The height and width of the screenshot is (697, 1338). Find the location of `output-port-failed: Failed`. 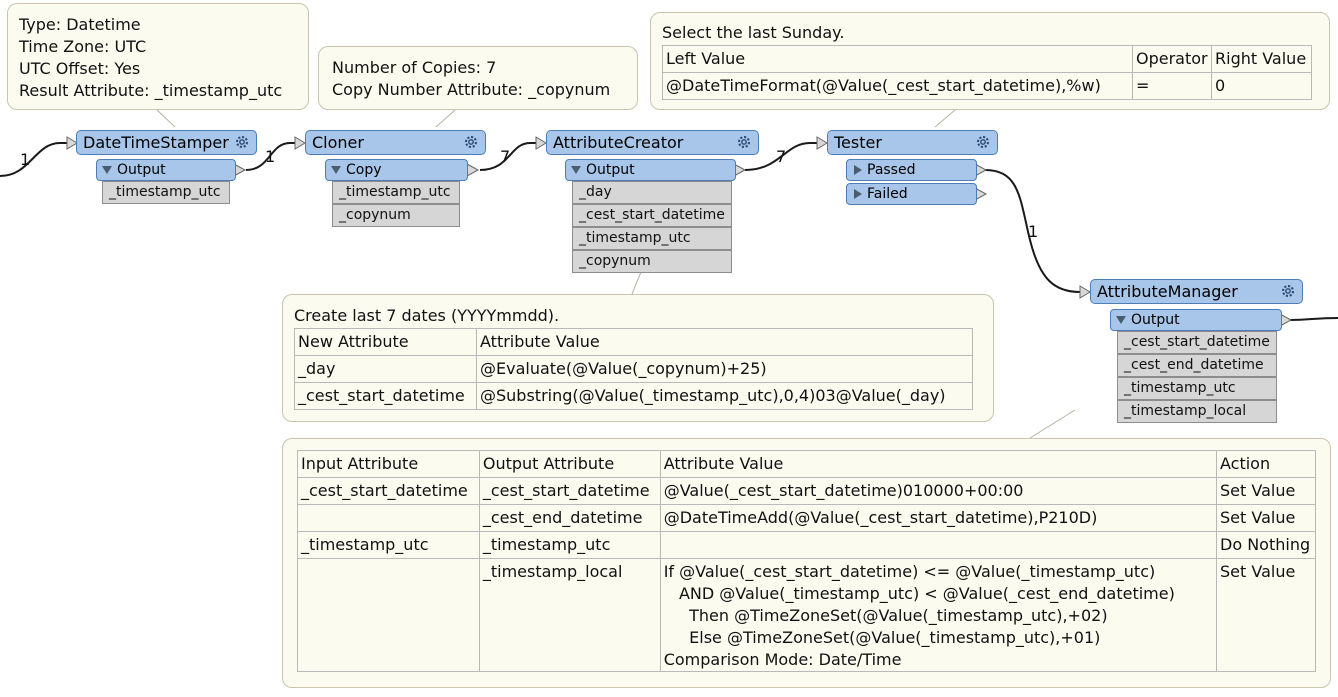

output-port-failed: Failed is located at coordinates (911, 194).